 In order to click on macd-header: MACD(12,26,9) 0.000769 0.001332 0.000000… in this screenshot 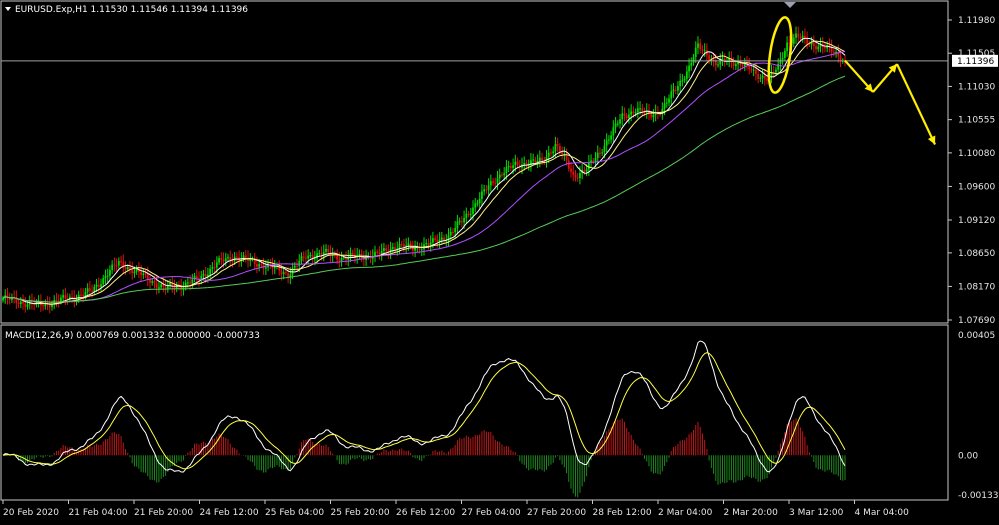, I will do `click(132, 336)`.